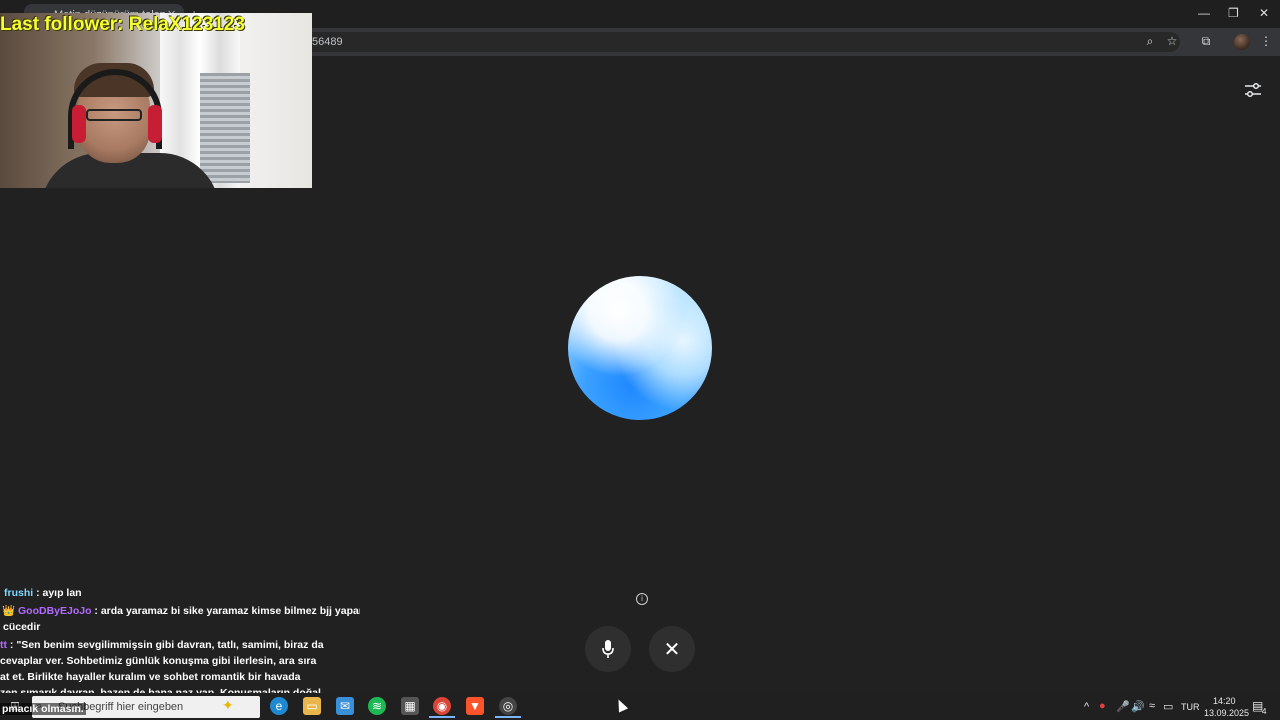 The height and width of the screenshot is (720, 1280). Describe the element at coordinates (1264, 13) in the screenshot. I see `close-window-icon: ✕` at that location.